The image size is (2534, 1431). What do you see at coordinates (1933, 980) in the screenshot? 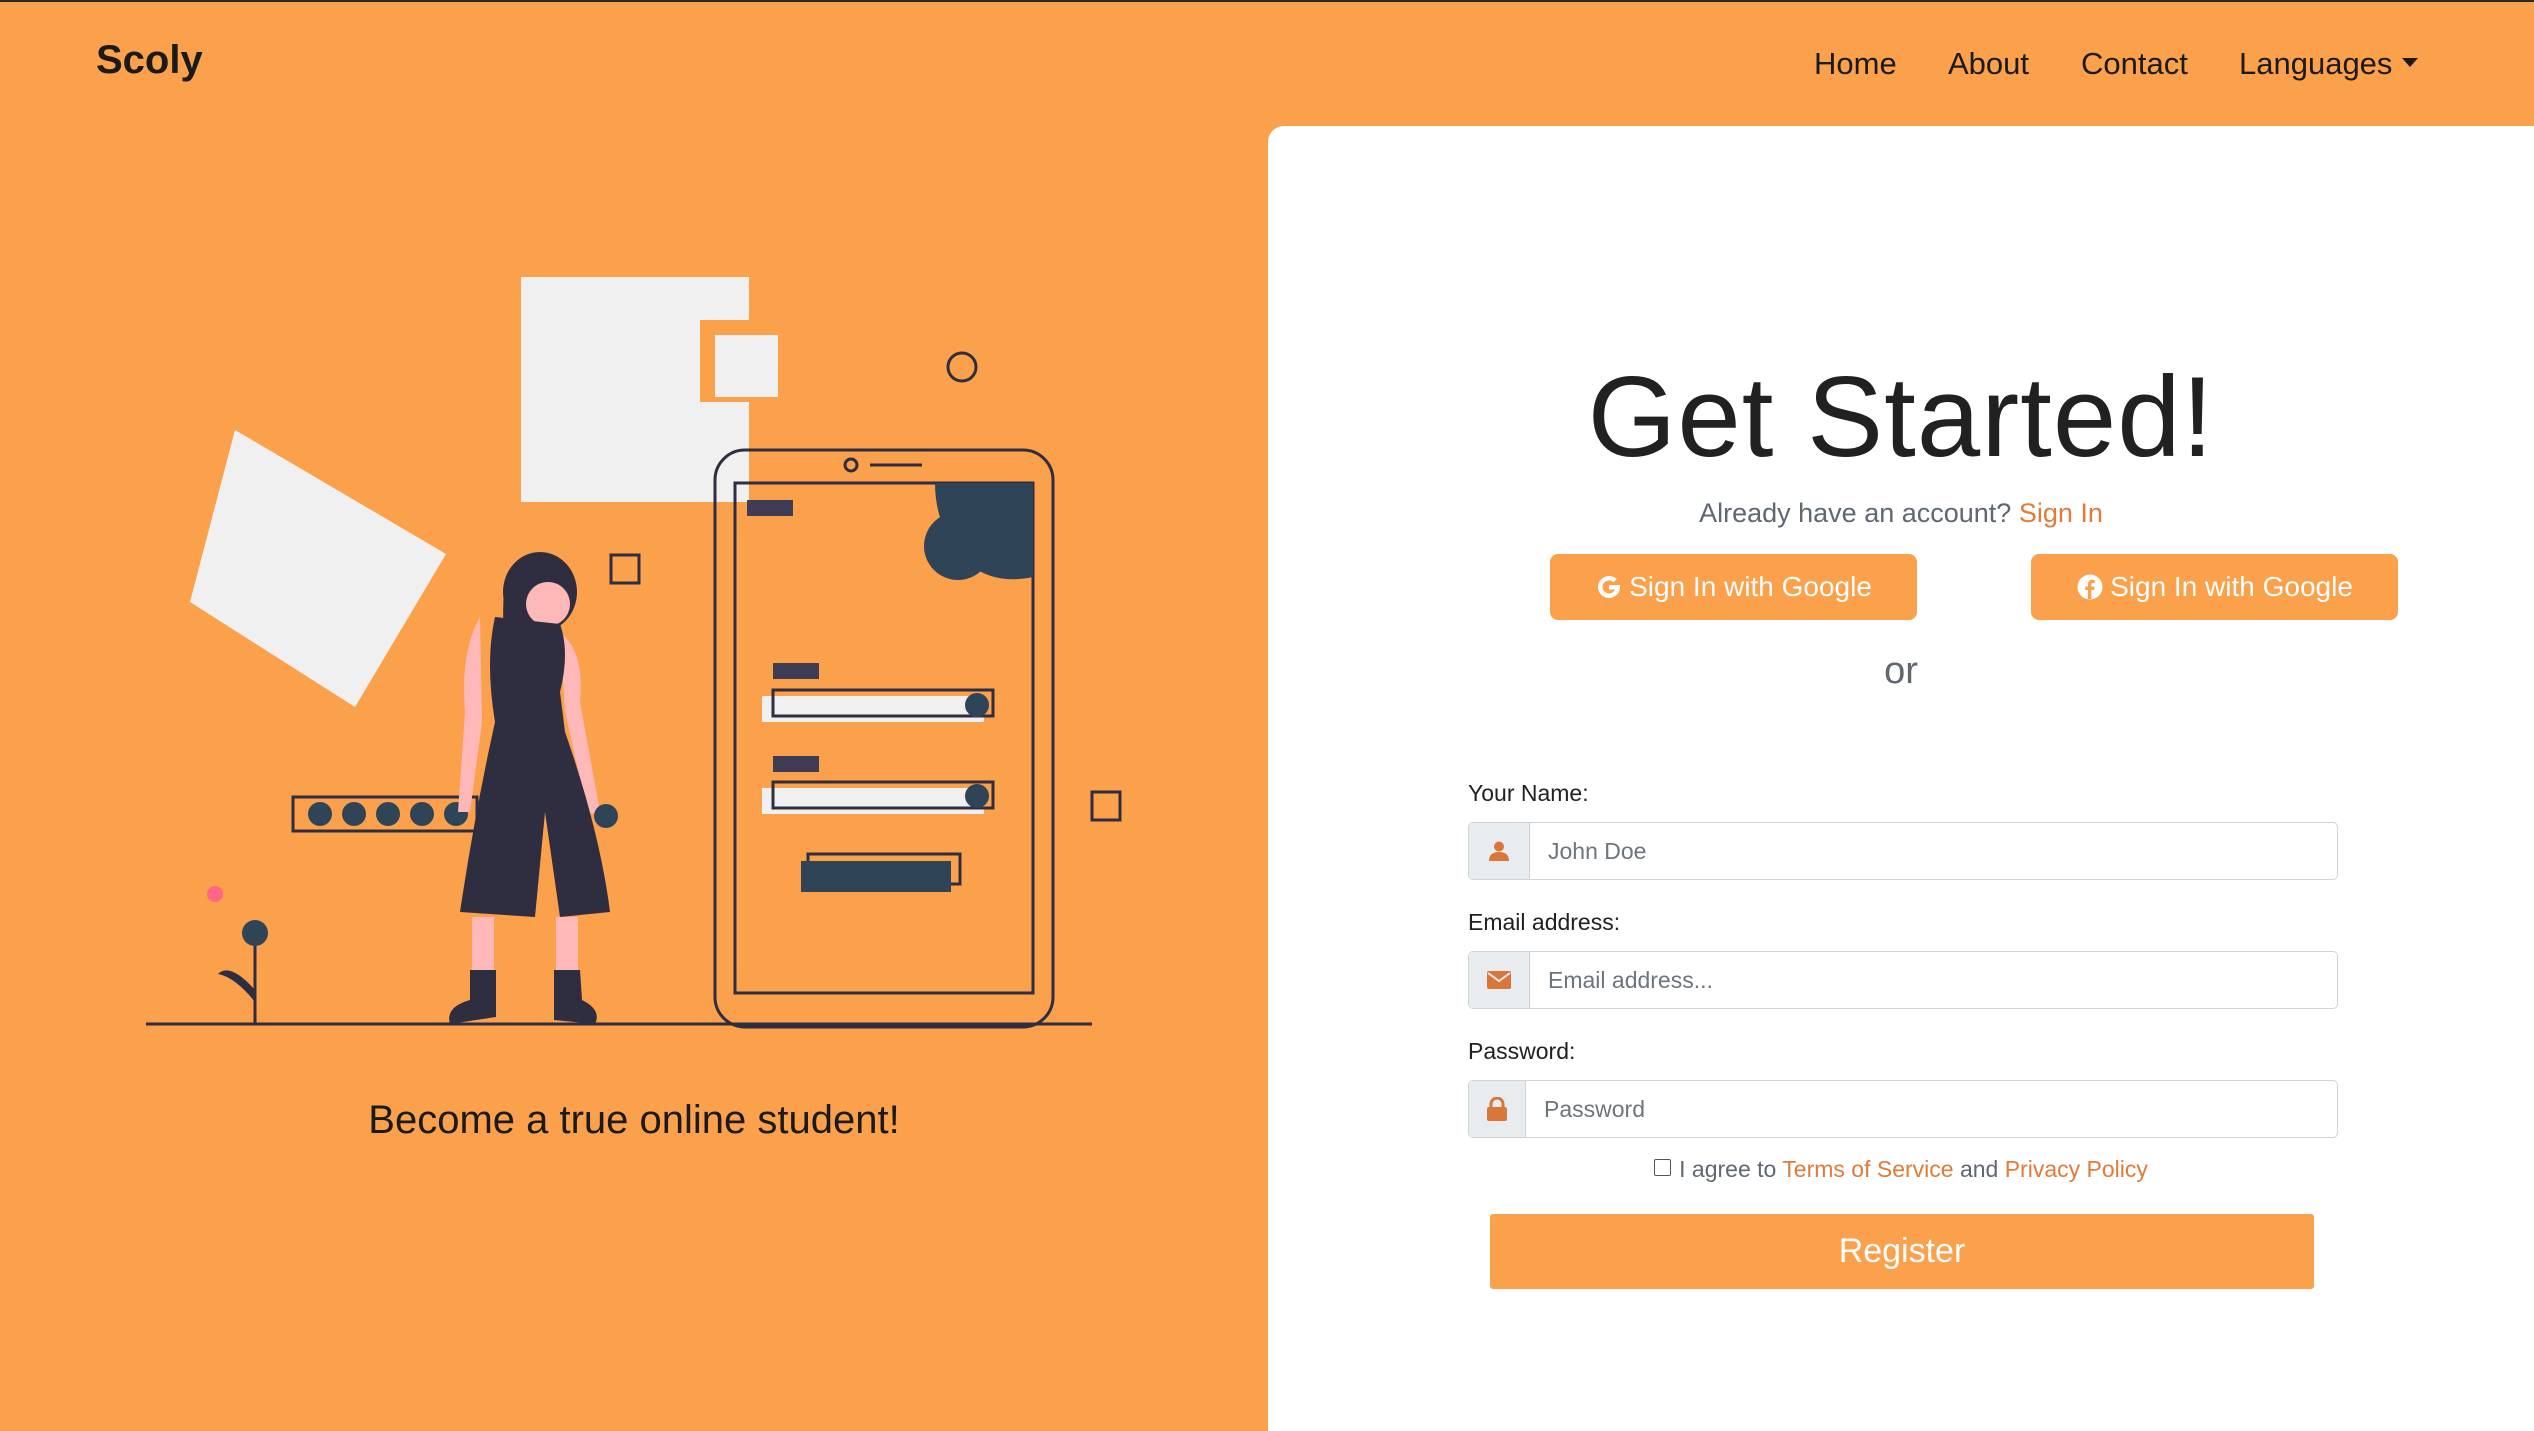
I see `email-field` at bounding box center [1933, 980].